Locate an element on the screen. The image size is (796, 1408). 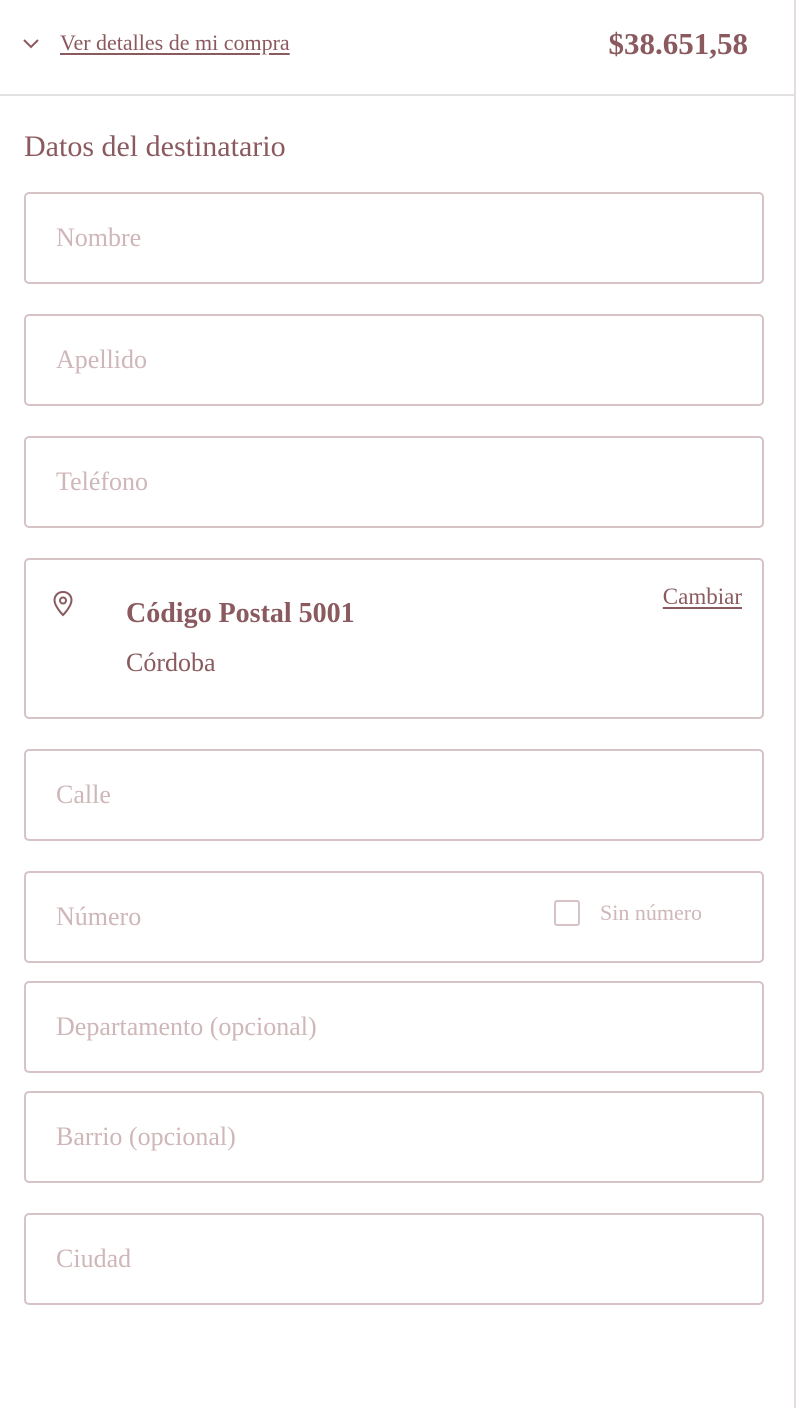
nombre-input is located at coordinates (394, 238).